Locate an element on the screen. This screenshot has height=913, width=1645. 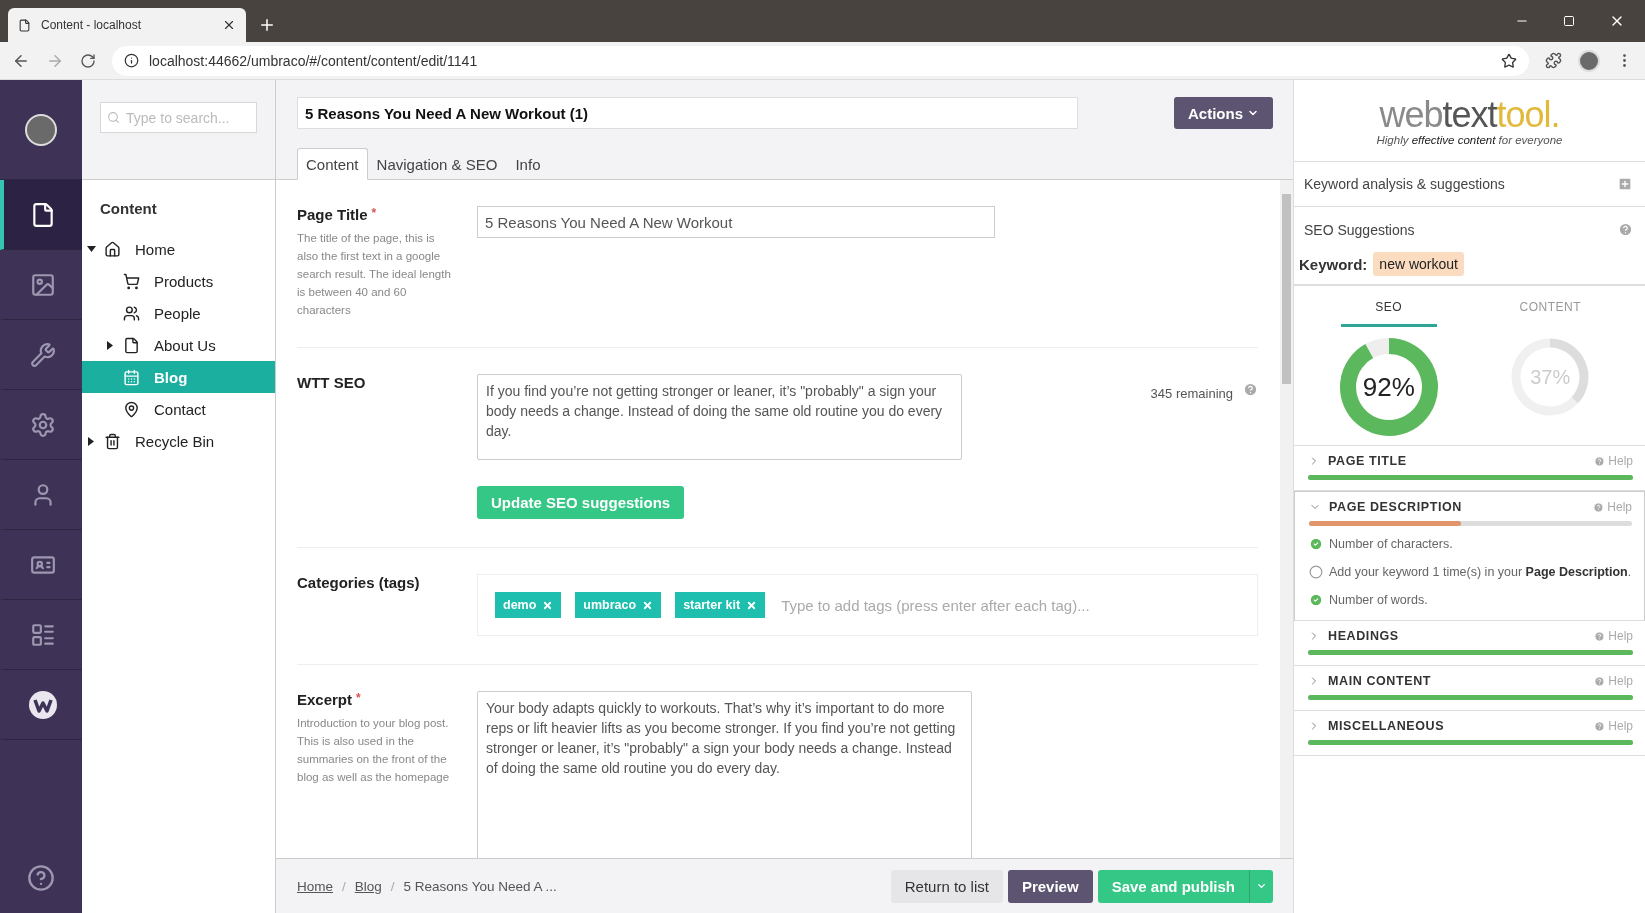
tree-heading: Content is located at coordinates (128, 209).